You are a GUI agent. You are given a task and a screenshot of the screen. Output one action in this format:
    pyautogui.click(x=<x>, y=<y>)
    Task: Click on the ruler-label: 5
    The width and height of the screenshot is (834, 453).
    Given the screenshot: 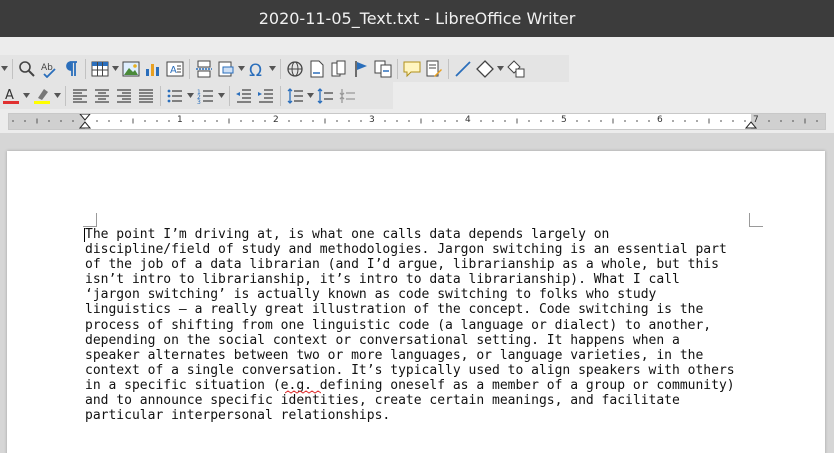 What is the action you would take?
    pyautogui.click(x=564, y=120)
    